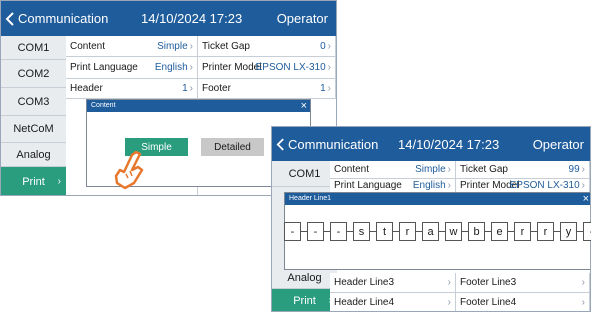  Describe the element at coordinates (226, 46) in the screenshot. I see `setting-label: Ticket Gap` at that location.